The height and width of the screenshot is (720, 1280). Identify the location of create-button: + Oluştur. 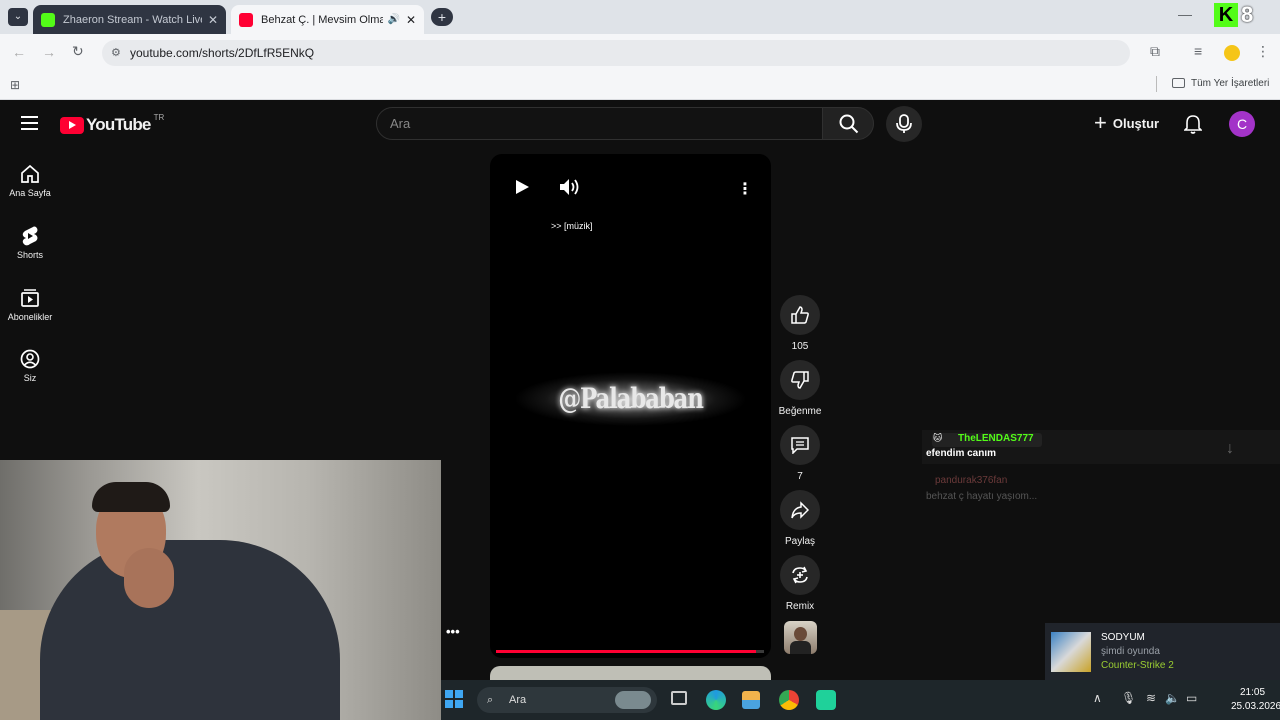
(1126, 123).